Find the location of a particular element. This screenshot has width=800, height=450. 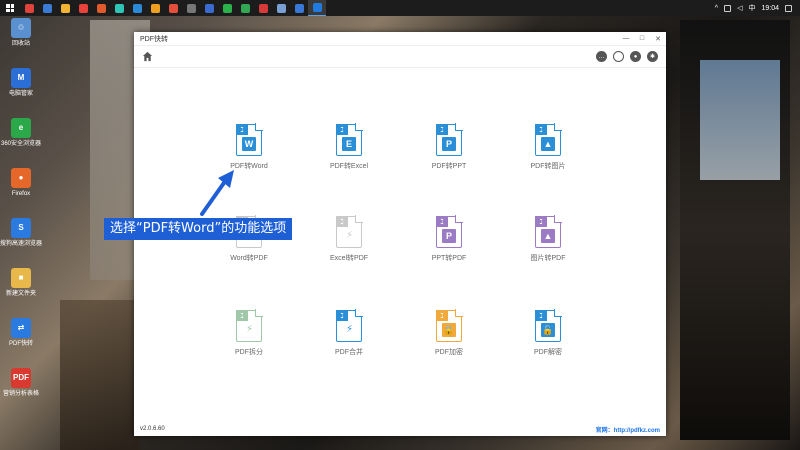

sogou-browser-icon: S is located at coordinates (21, 228).